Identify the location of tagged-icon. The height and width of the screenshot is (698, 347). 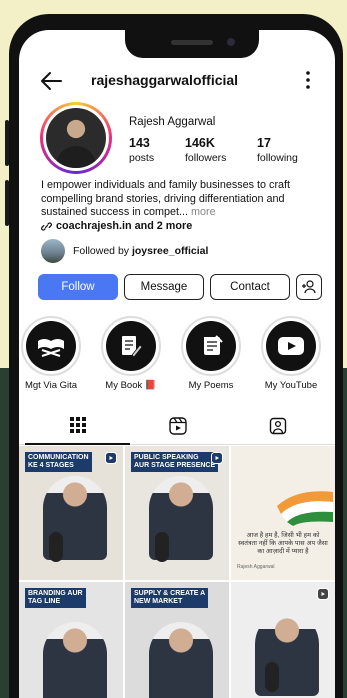
(277, 426).